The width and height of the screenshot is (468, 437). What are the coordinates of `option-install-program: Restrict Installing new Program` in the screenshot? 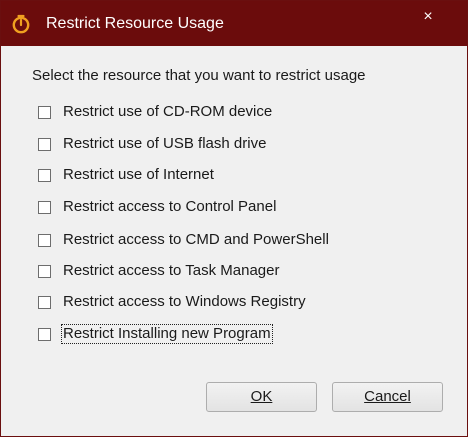 It's located at (155, 334).